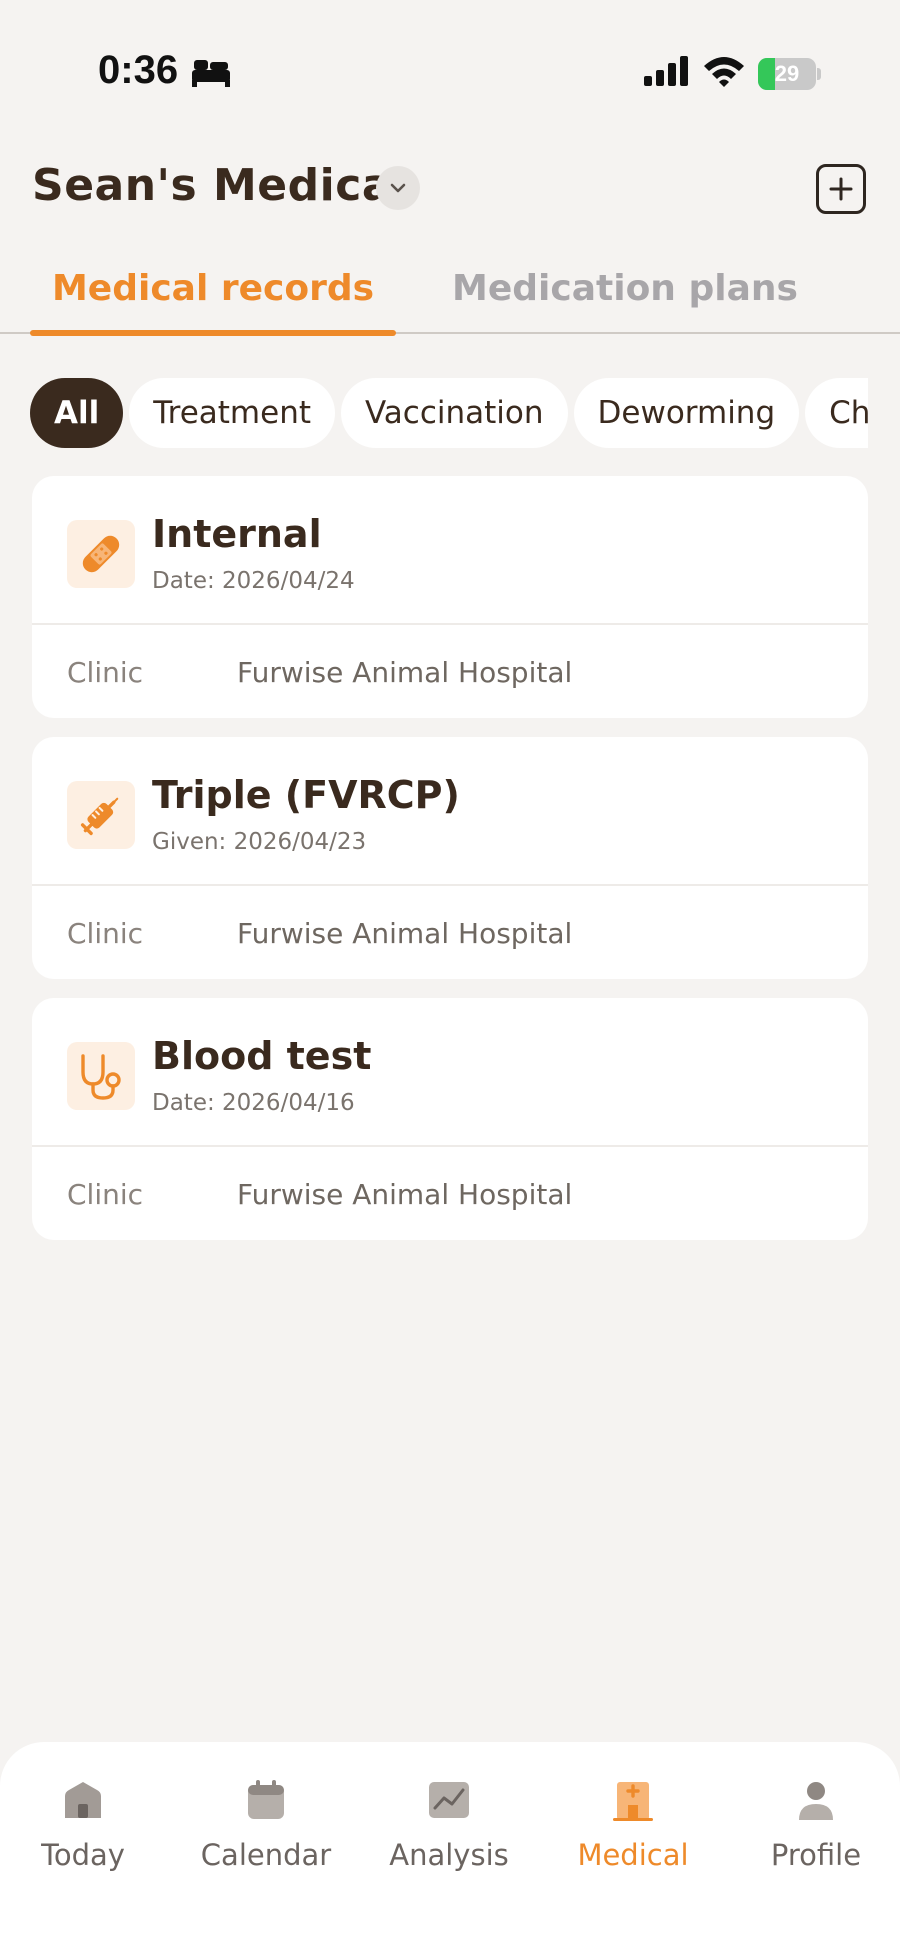 This screenshot has height=1957, width=900. Describe the element at coordinates (237, 534) in the screenshot. I see `record-title: Internal` at that location.